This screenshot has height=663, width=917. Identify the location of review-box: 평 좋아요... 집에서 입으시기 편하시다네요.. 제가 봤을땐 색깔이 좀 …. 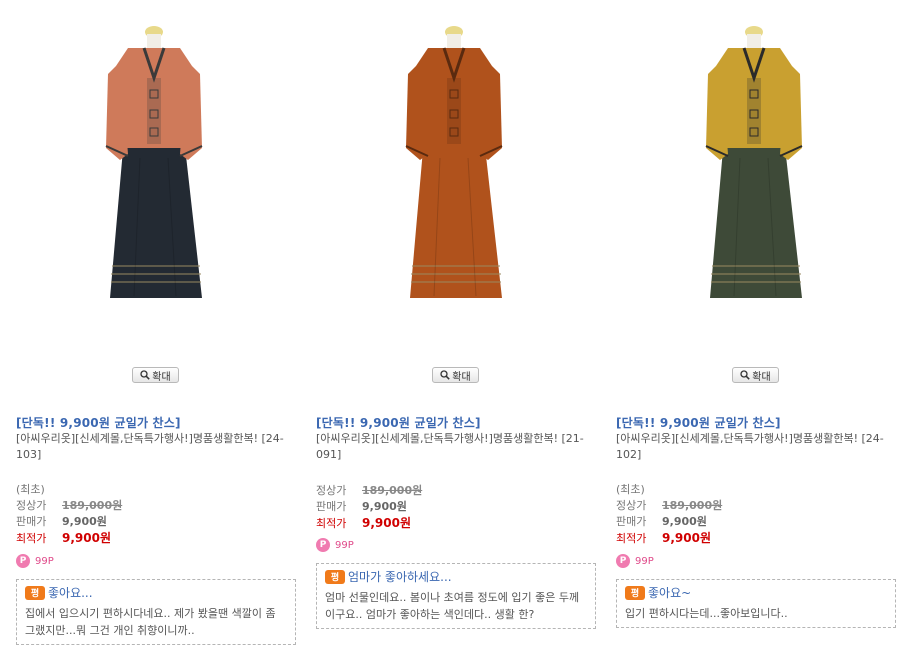
(156, 612).